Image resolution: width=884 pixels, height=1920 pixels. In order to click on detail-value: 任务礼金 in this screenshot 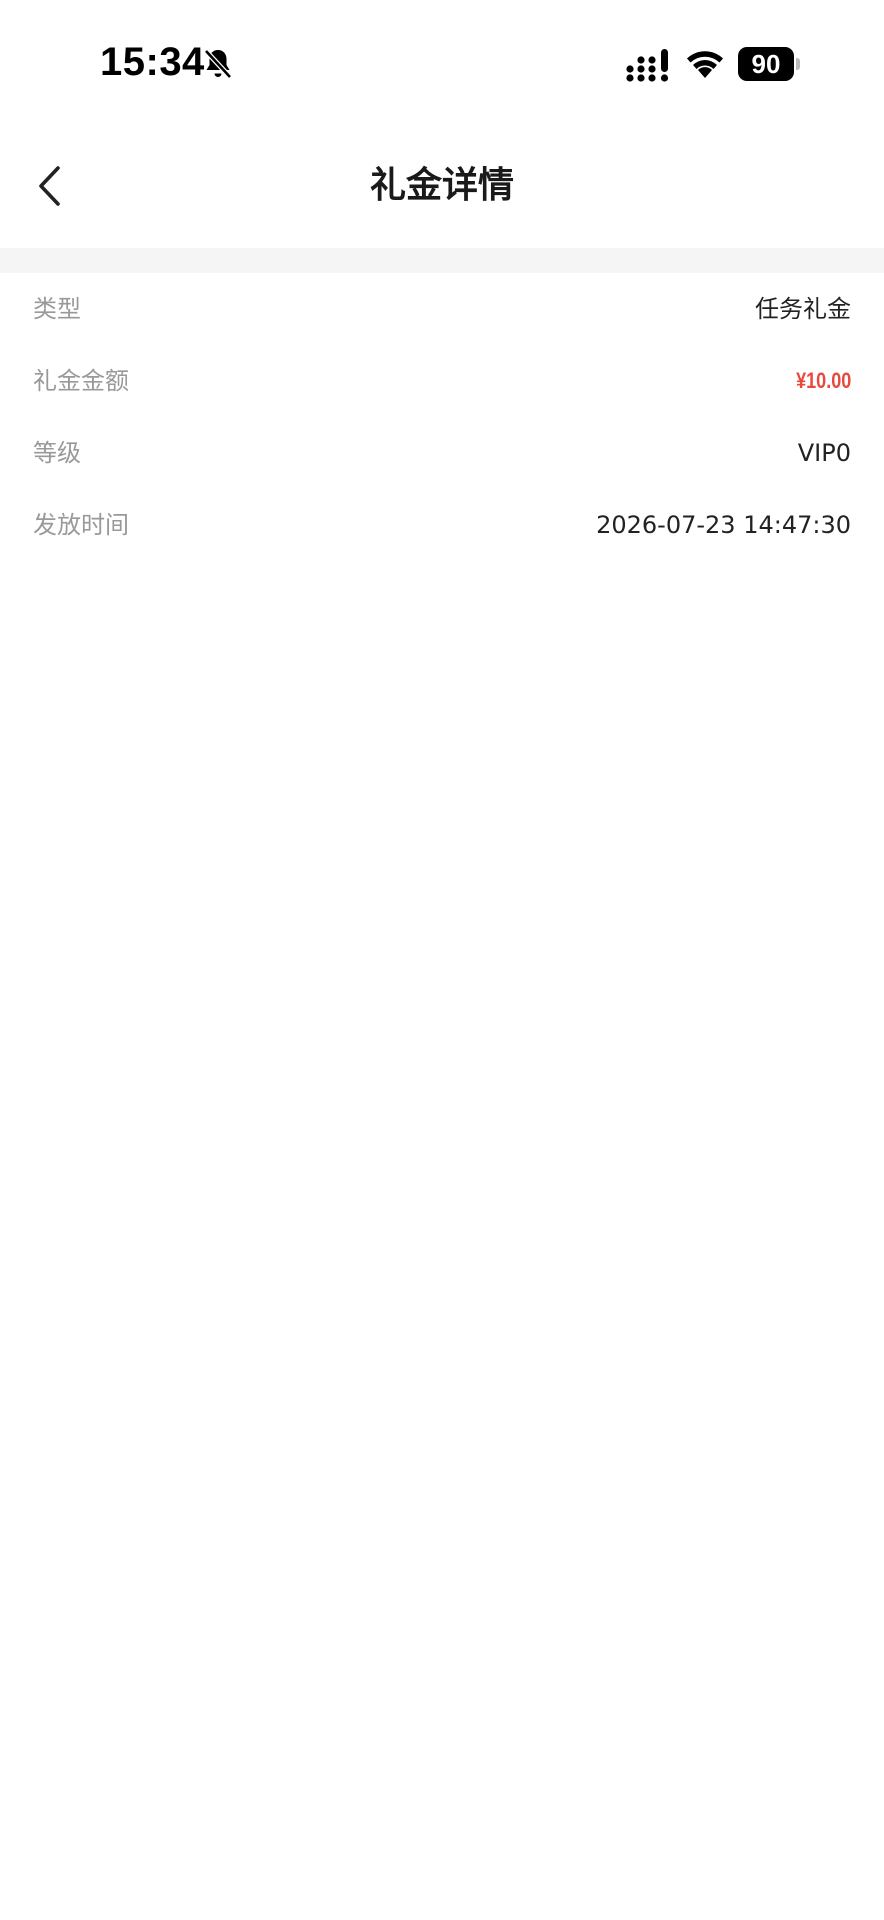, I will do `click(803, 309)`.